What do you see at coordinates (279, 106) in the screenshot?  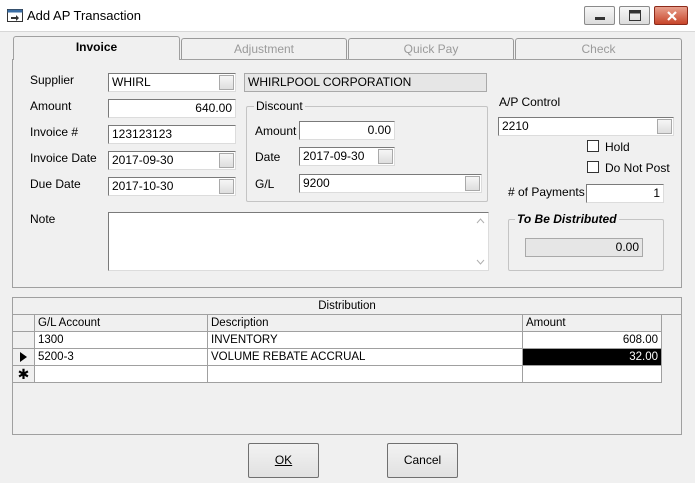 I see `discount-group-title: Discount` at bounding box center [279, 106].